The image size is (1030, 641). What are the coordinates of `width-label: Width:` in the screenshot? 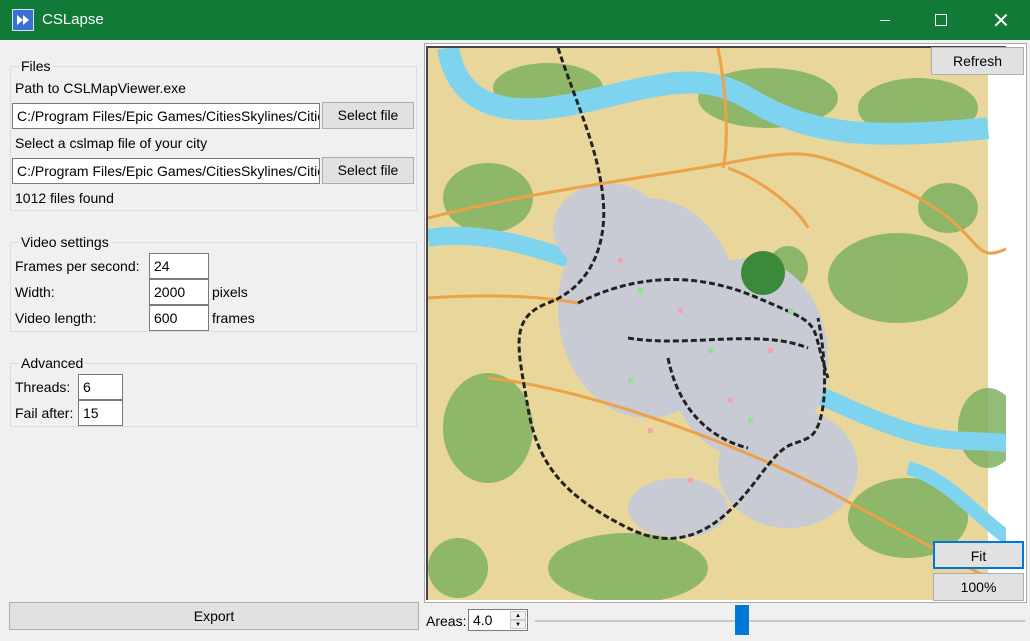 It's located at (35, 292).